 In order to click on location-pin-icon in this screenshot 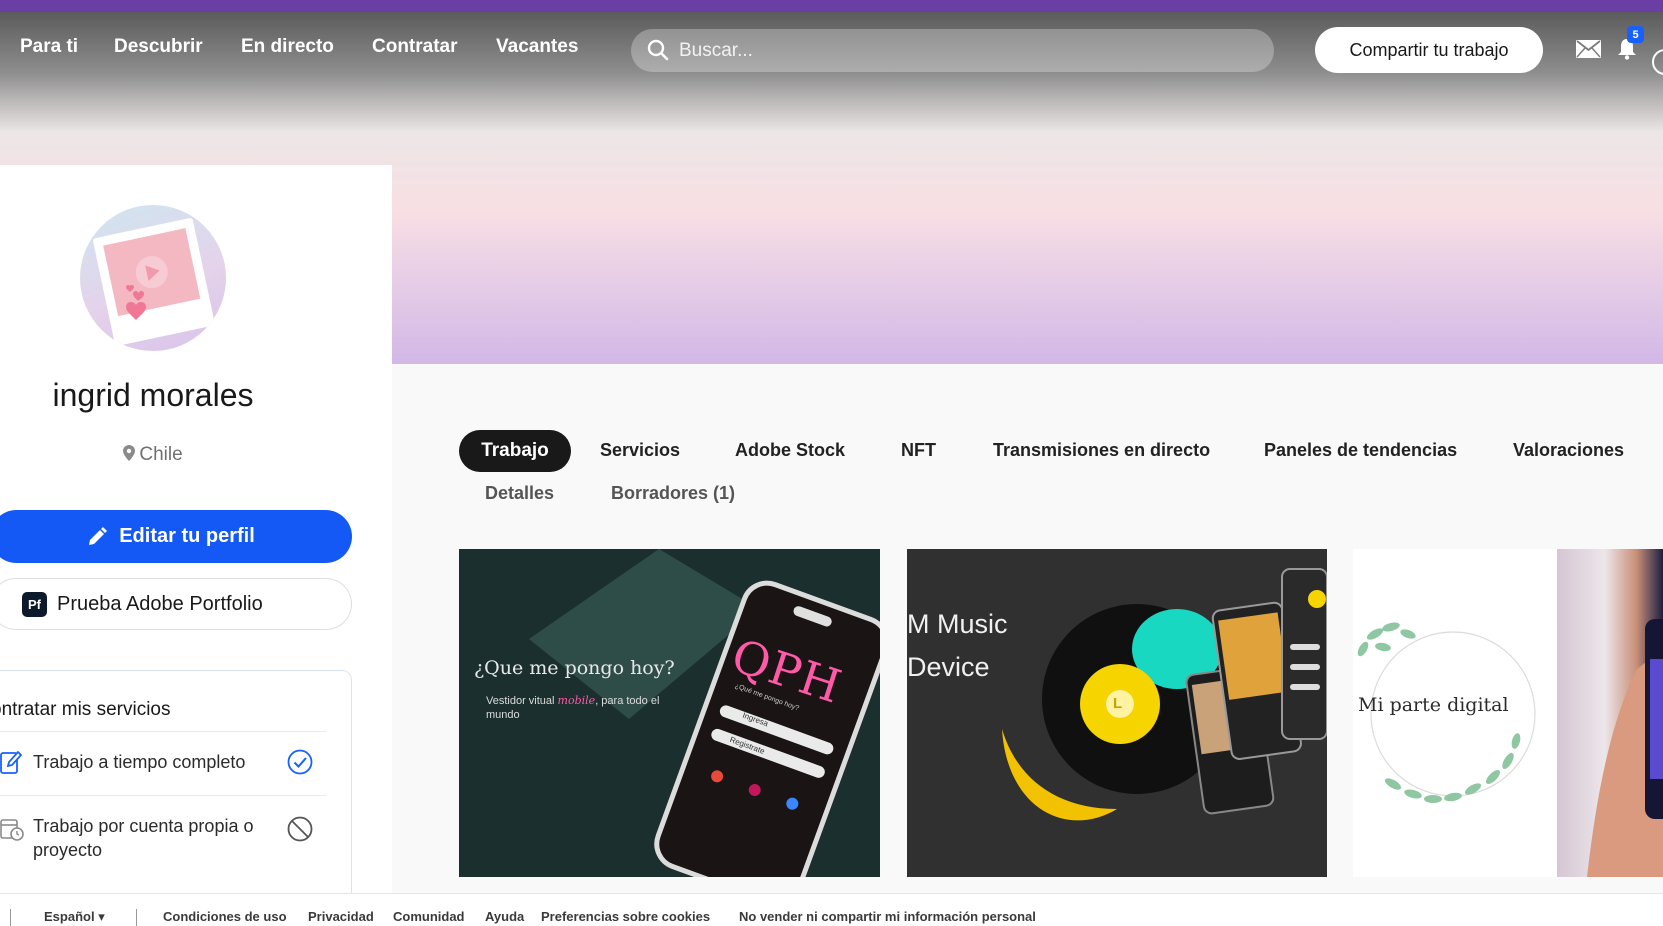, I will do `click(129, 453)`.